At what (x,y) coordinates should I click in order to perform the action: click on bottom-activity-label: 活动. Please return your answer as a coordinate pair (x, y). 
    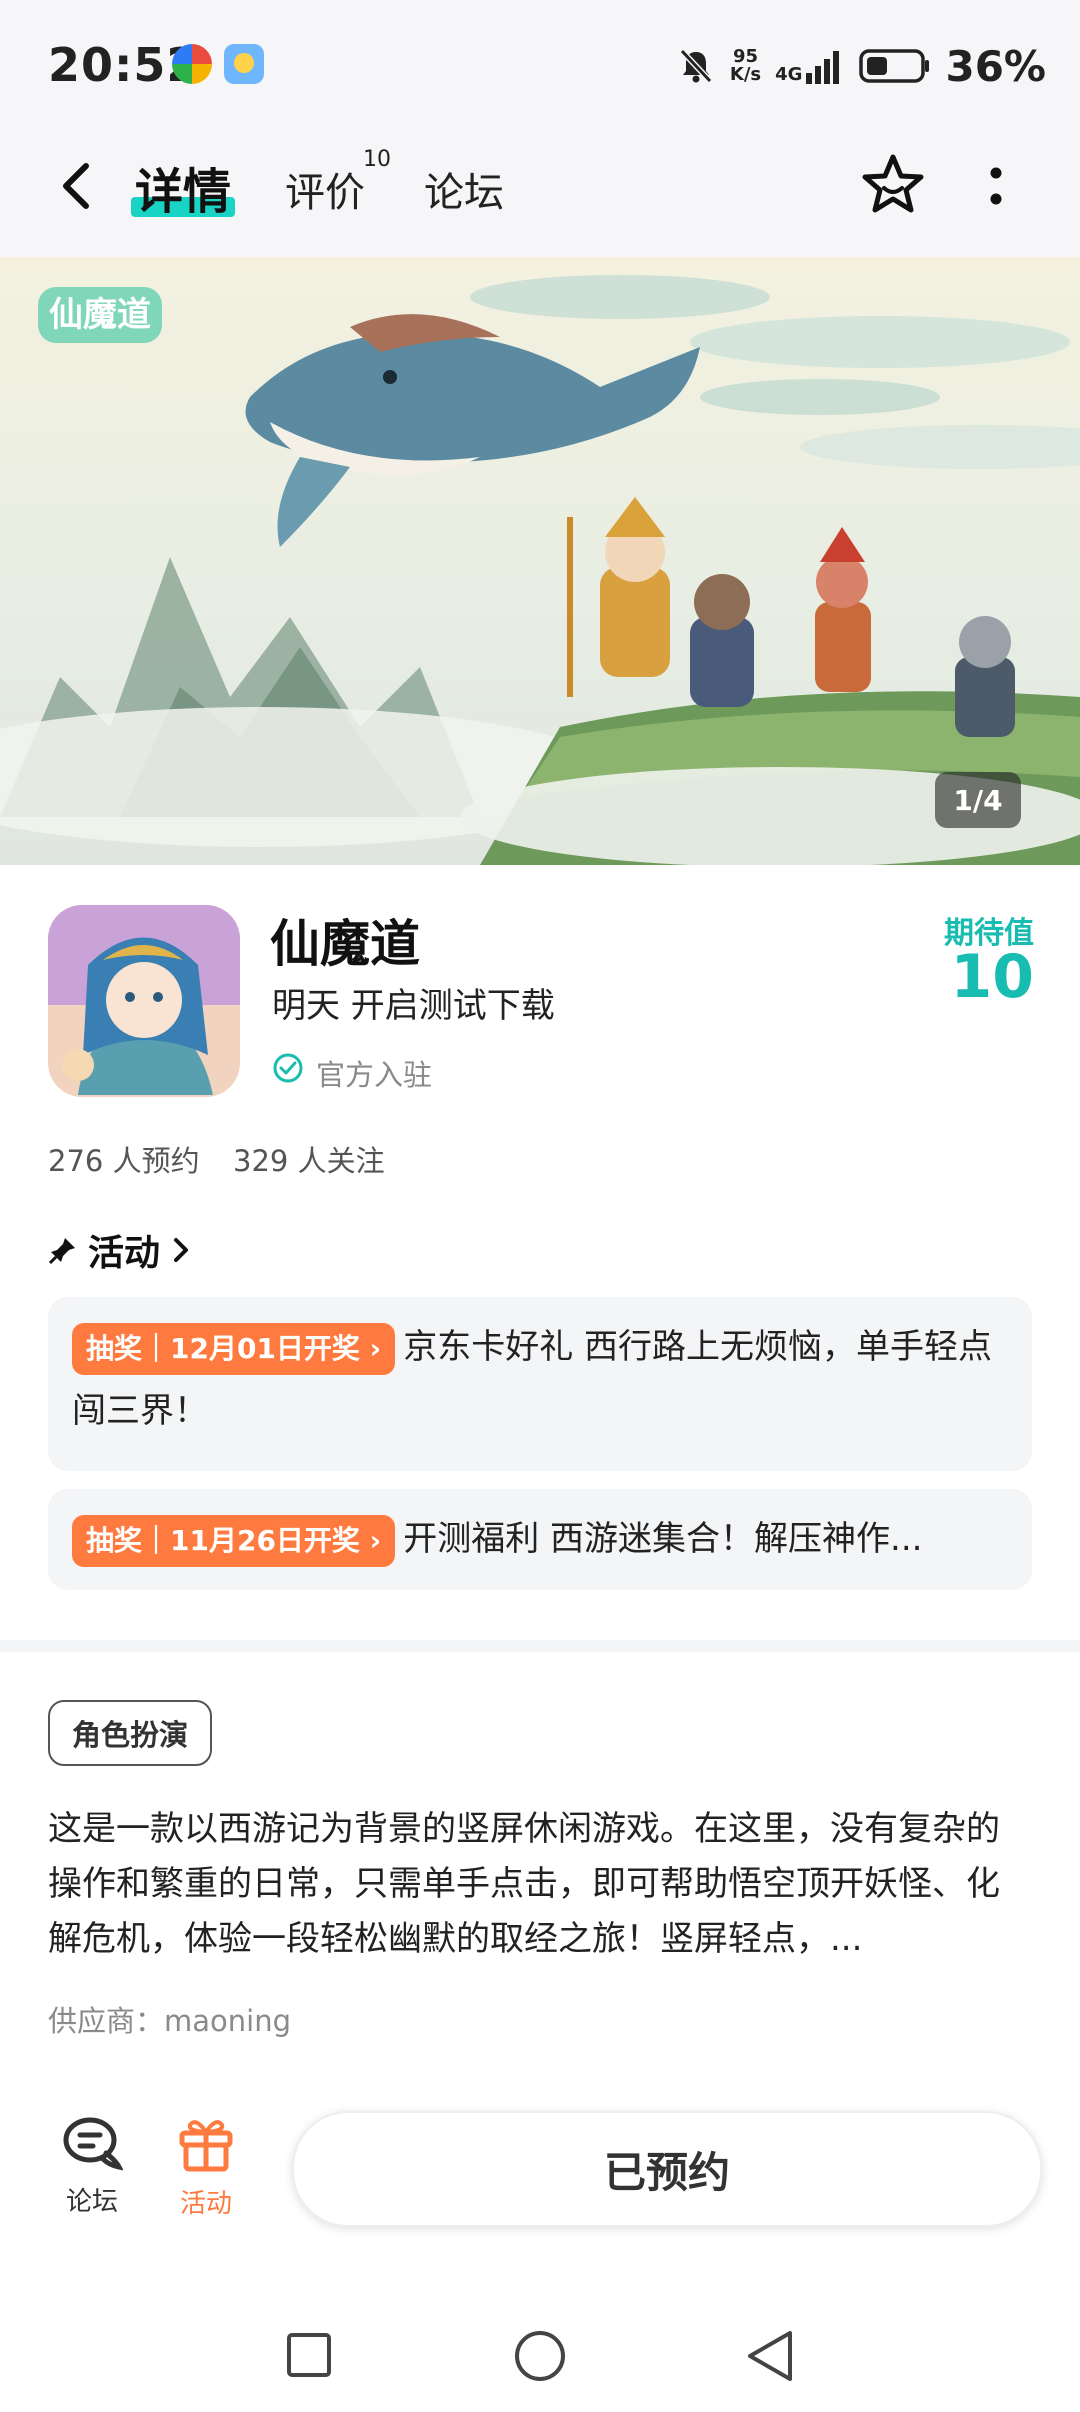
    Looking at the image, I should click on (205, 2204).